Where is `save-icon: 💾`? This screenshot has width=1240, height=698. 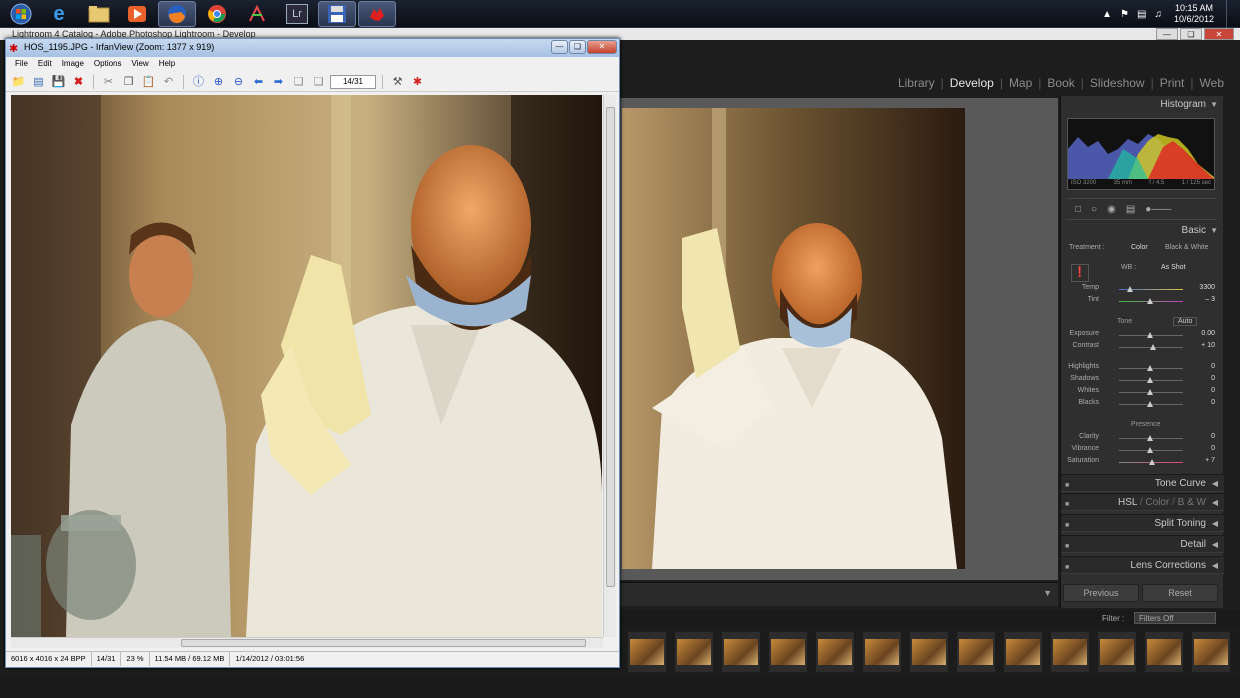
save-icon: 💾 is located at coordinates (58, 82).